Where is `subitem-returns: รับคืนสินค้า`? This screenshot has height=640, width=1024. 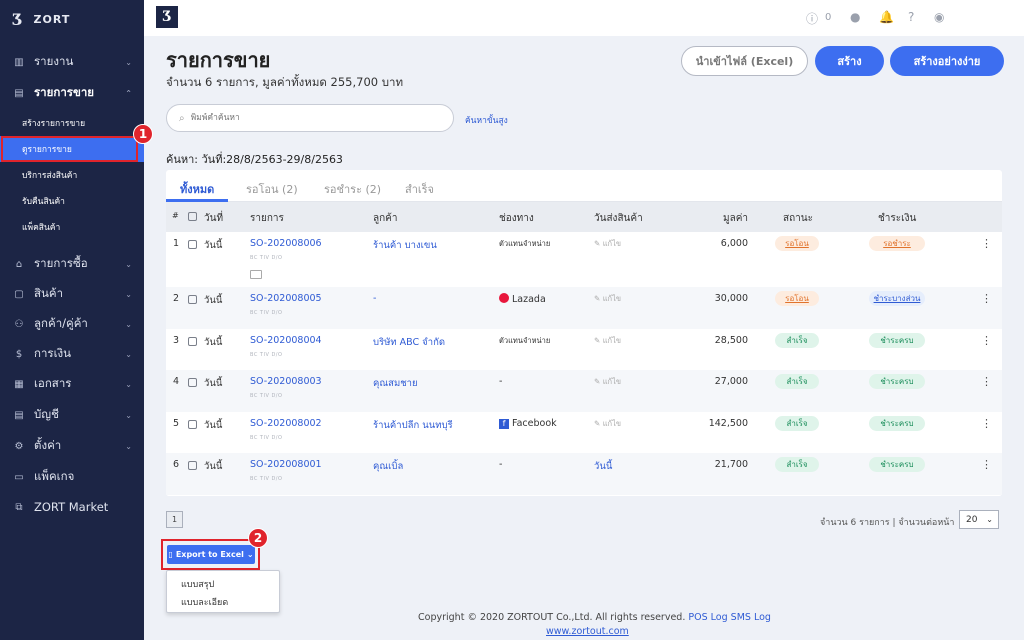 subitem-returns: รับคืนสินค้า is located at coordinates (72, 201).